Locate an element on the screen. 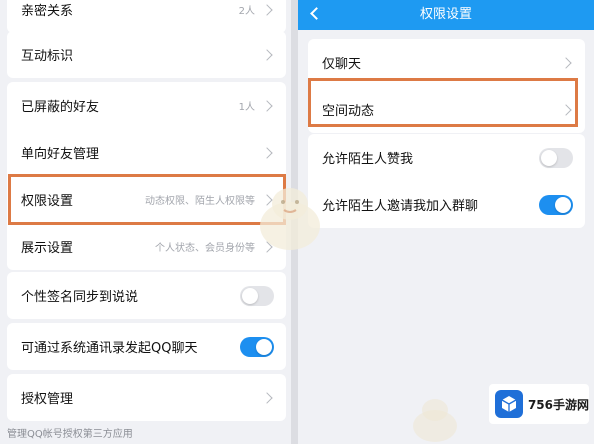 The height and width of the screenshot is (444, 594). auth-management-item: 授权管理 is located at coordinates (146, 397).